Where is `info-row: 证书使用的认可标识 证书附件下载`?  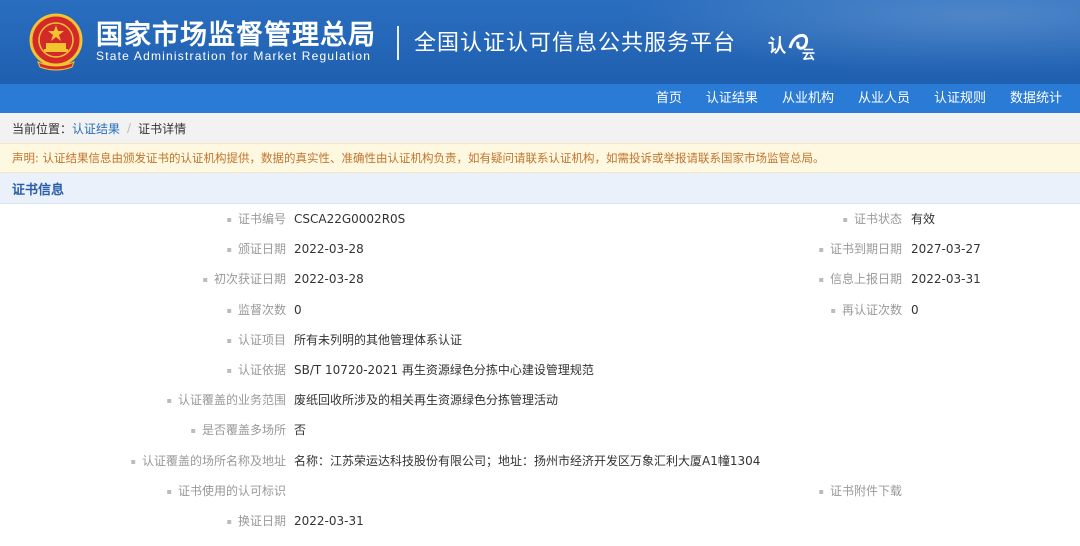
info-row: 证书使用的认可标识 证书附件下载 is located at coordinates (540, 491).